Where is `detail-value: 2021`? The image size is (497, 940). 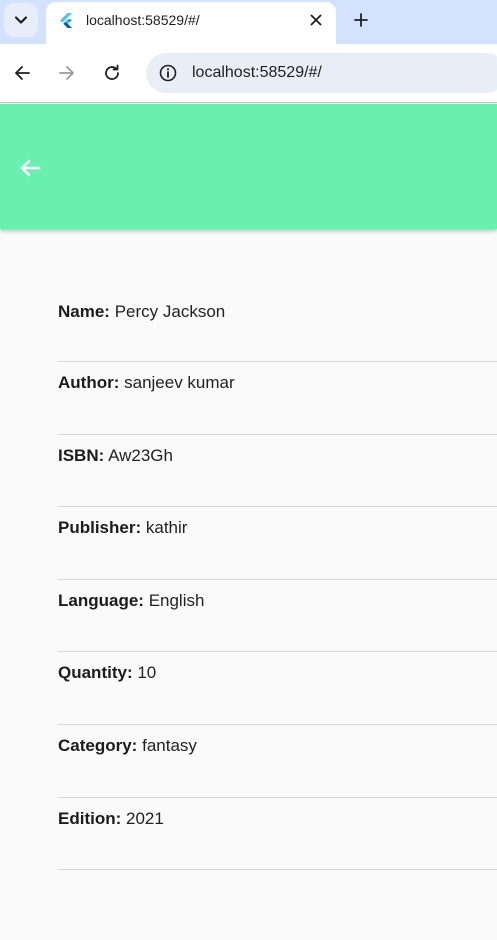 detail-value: 2021 is located at coordinates (145, 818).